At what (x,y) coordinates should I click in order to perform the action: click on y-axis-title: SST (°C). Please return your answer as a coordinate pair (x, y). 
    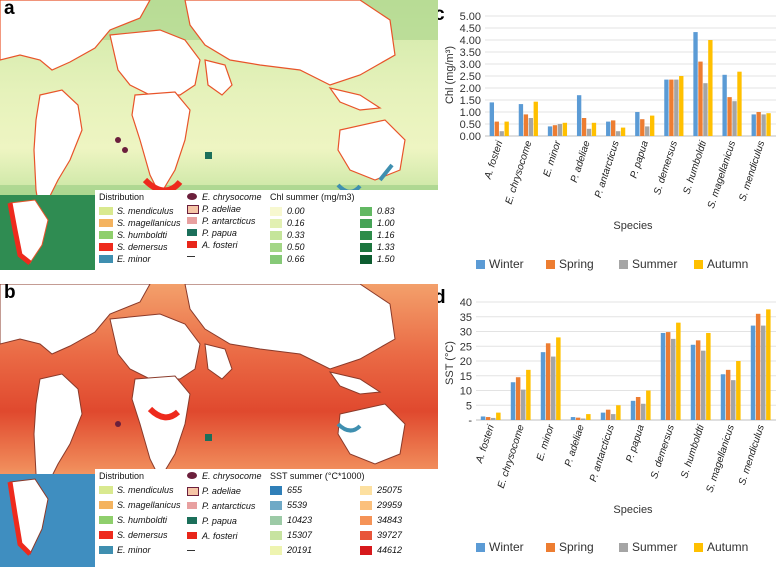
    Looking at the image, I should click on (450, 363).